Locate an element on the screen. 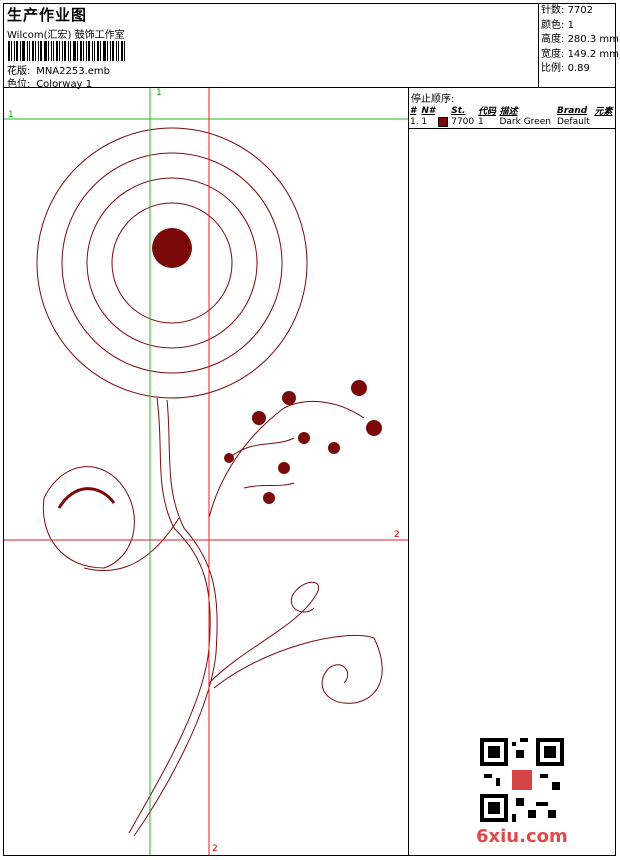  stat-stitches: 针数: 7702 is located at coordinates (567, 10).